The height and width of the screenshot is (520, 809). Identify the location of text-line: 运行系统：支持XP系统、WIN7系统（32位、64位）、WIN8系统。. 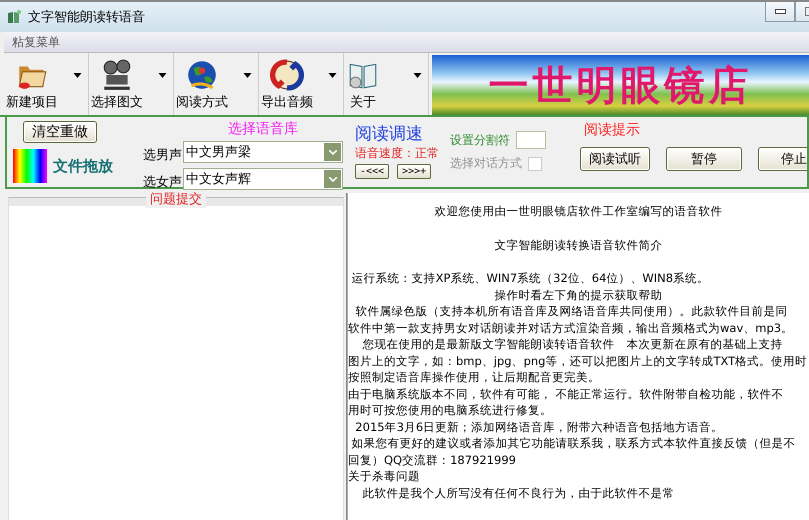
(530, 278).